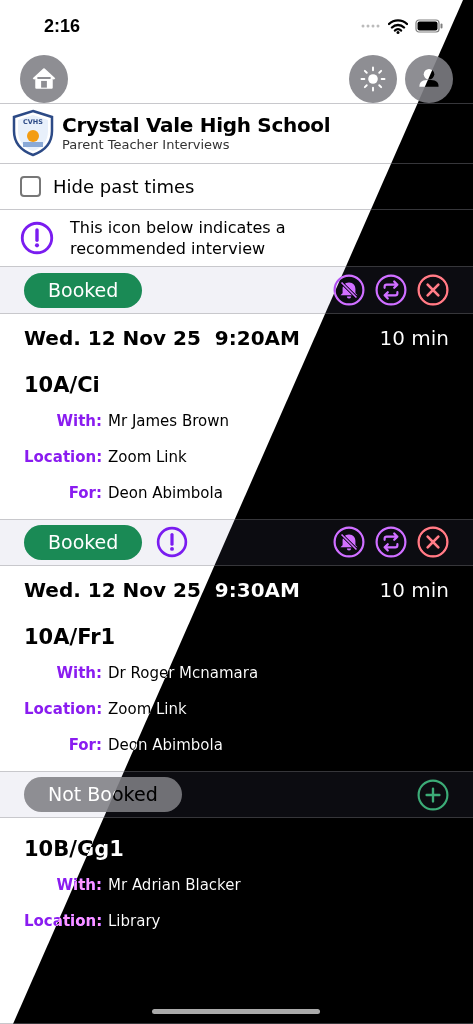  What do you see at coordinates (433, 794) in the screenshot?
I see `add-button` at bounding box center [433, 794].